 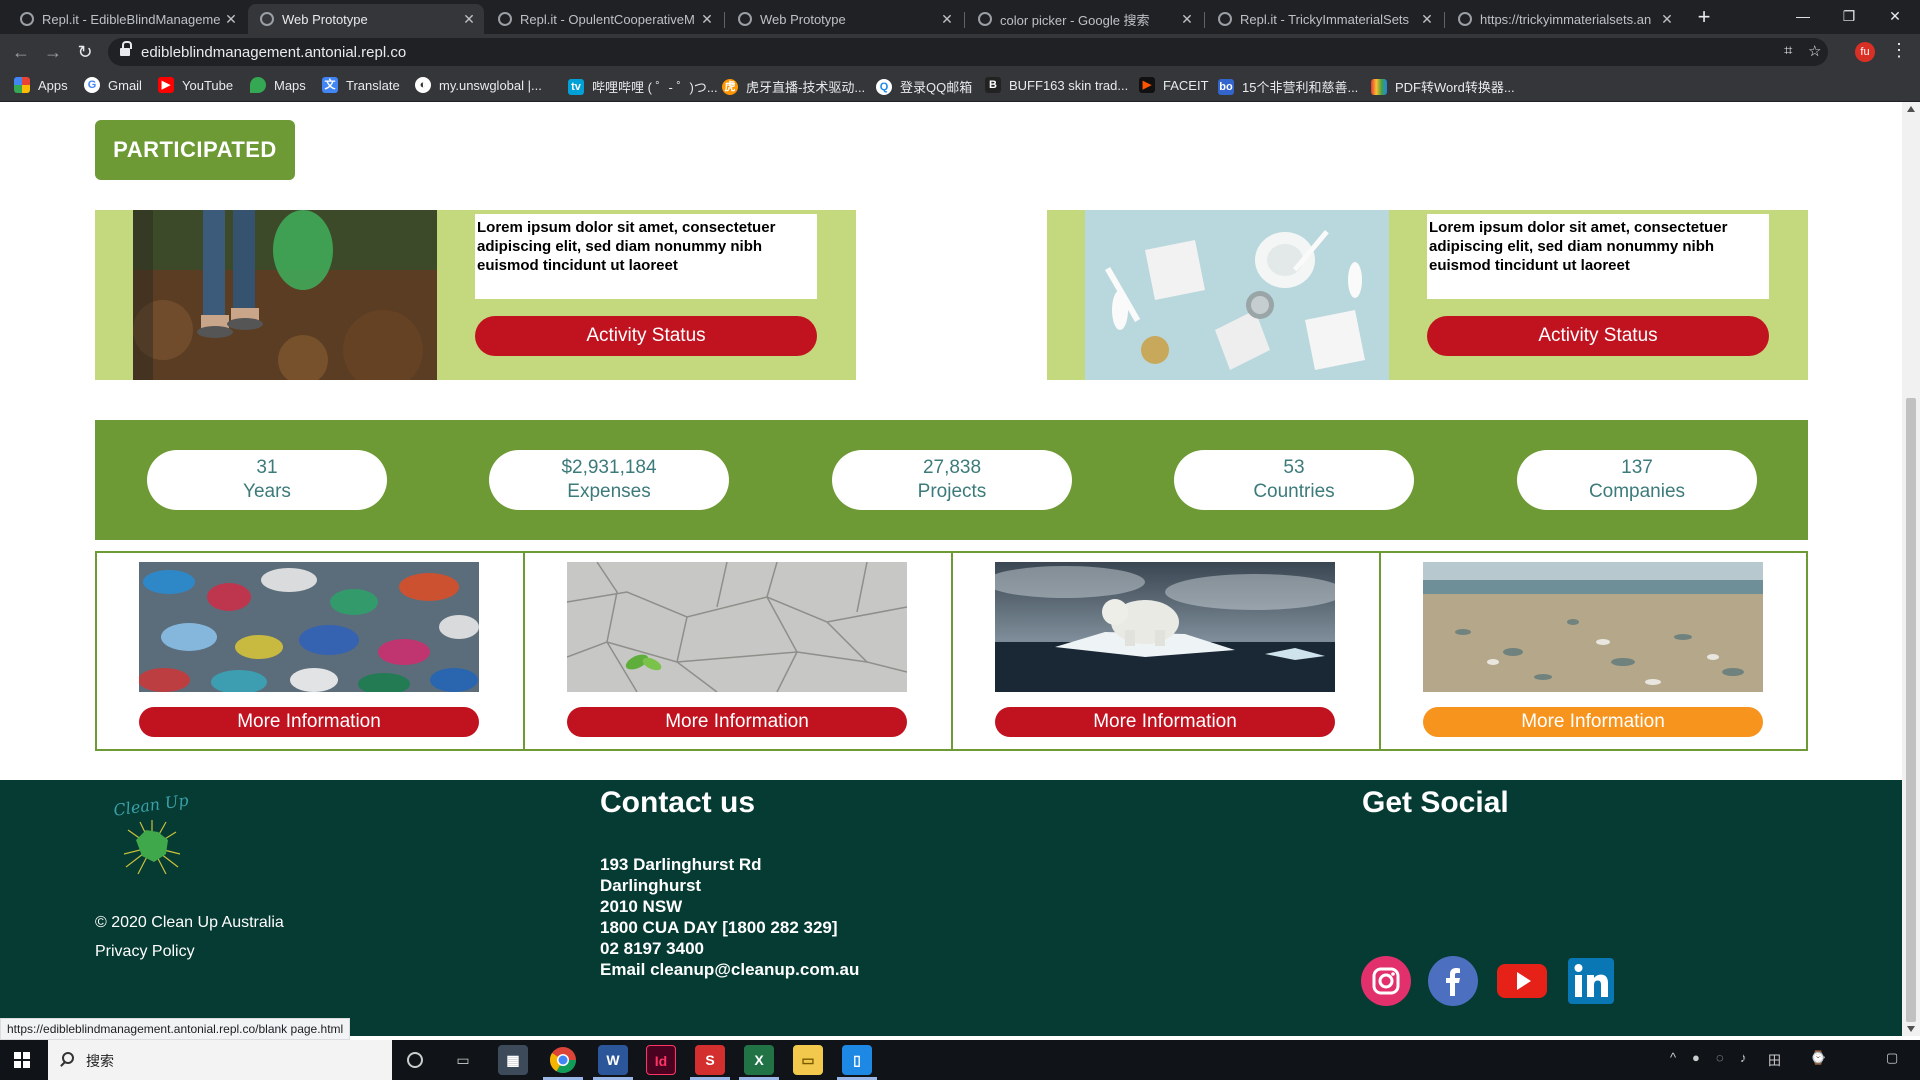 I want to click on linkedin-icon, so click(x=1591, y=981).